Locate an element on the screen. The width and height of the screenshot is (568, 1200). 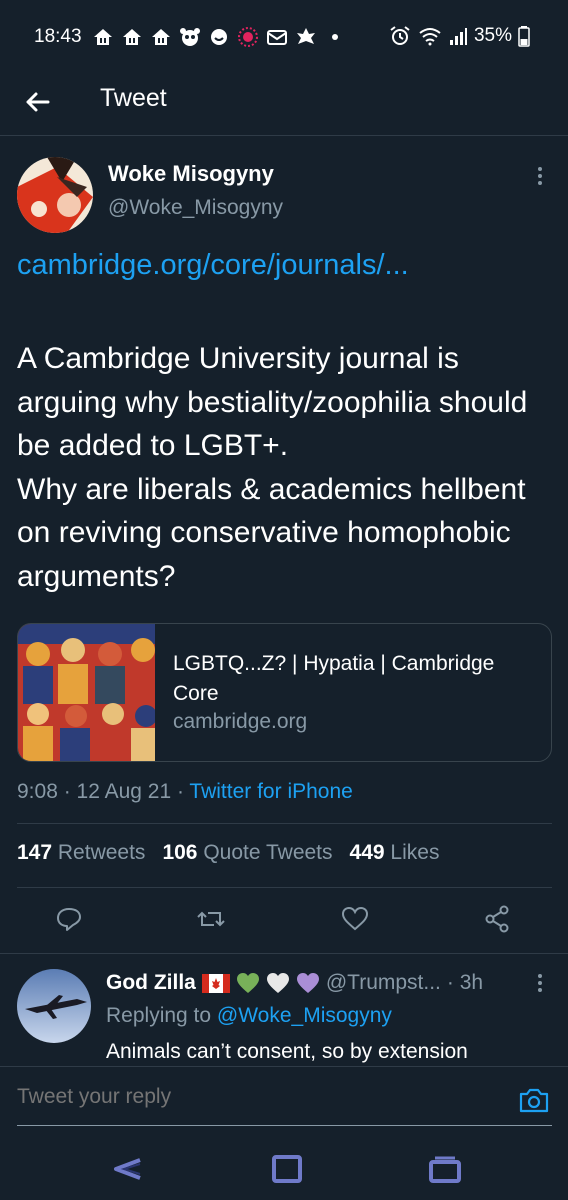
replying-prefix: Replying to is located at coordinates (161, 1015).